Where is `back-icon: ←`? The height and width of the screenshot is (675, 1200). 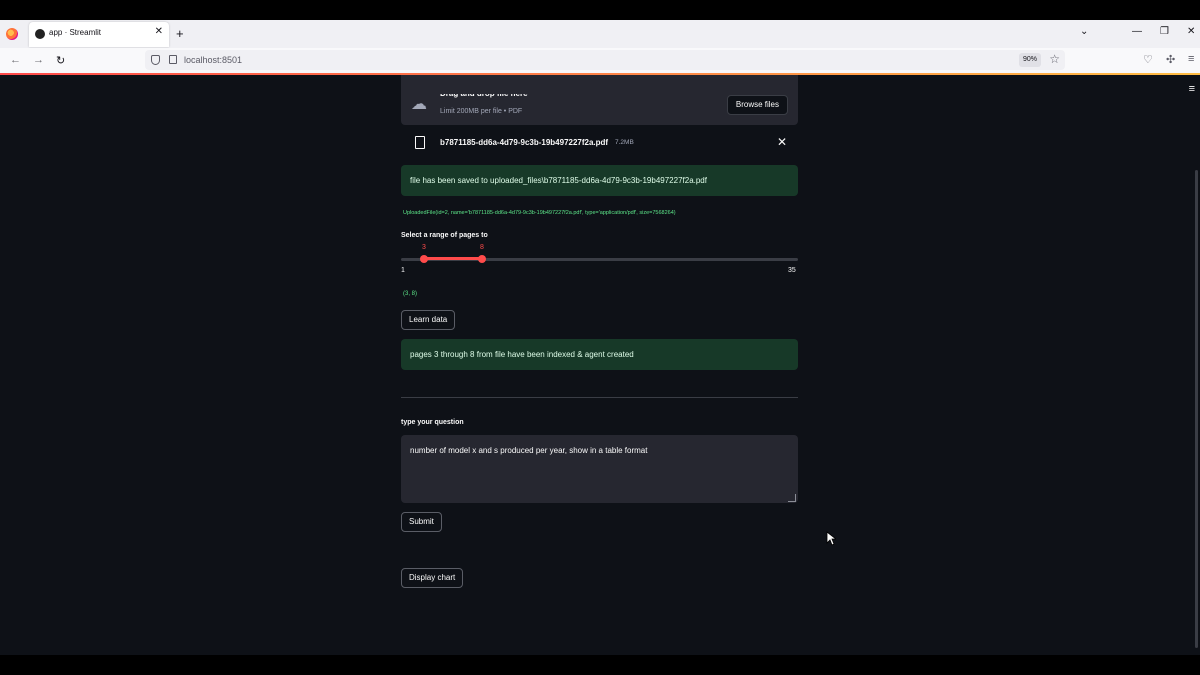 back-icon: ← is located at coordinates (15, 60).